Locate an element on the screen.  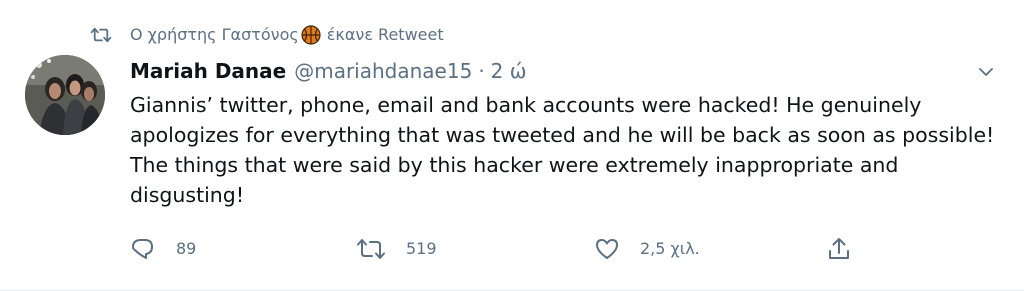
reply-button: 89 is located at coordinates (163, 249).